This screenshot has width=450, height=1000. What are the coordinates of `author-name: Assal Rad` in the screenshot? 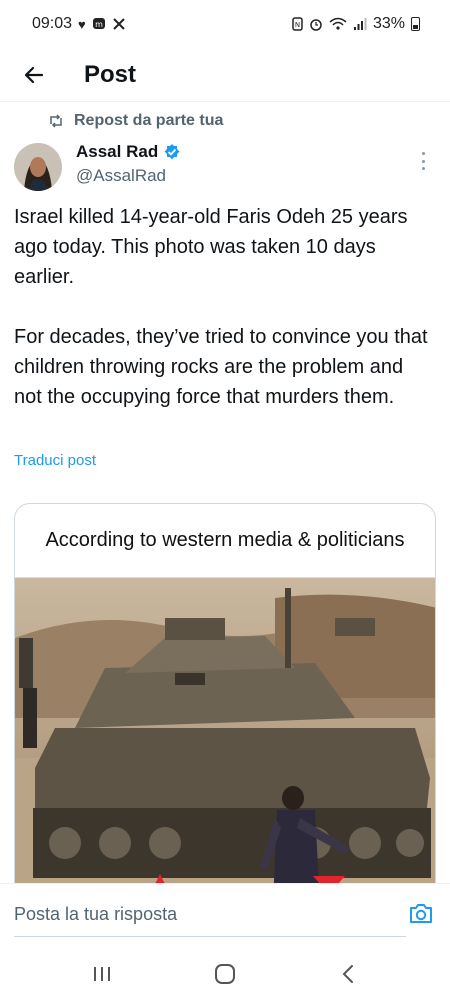 It's located at (117, 152).